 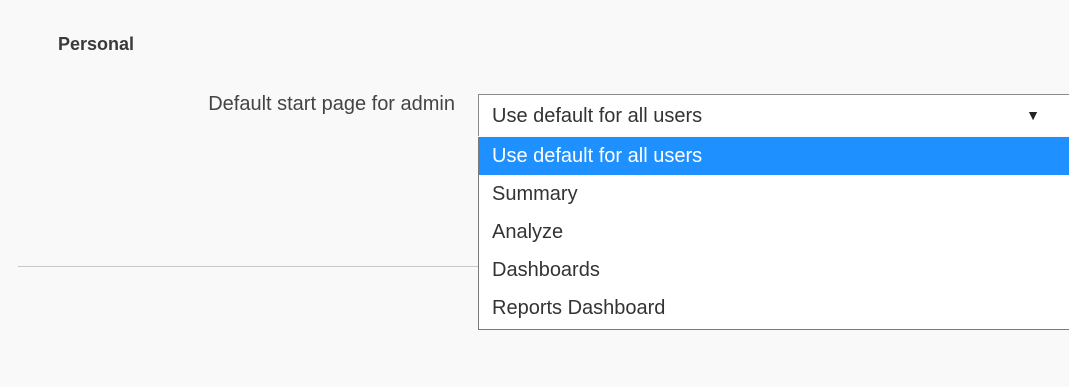 What do you see at coordinates (96, 44) in the screenshot?
I see `section-title: Personal` at bounding box center [96, 44].